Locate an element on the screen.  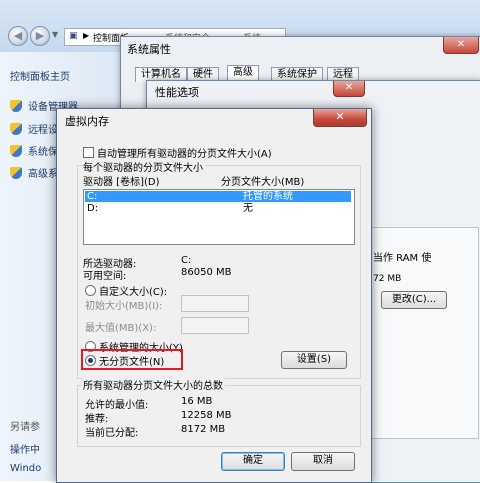
window-title: 系统属性 is located at coordinates (149, 49).